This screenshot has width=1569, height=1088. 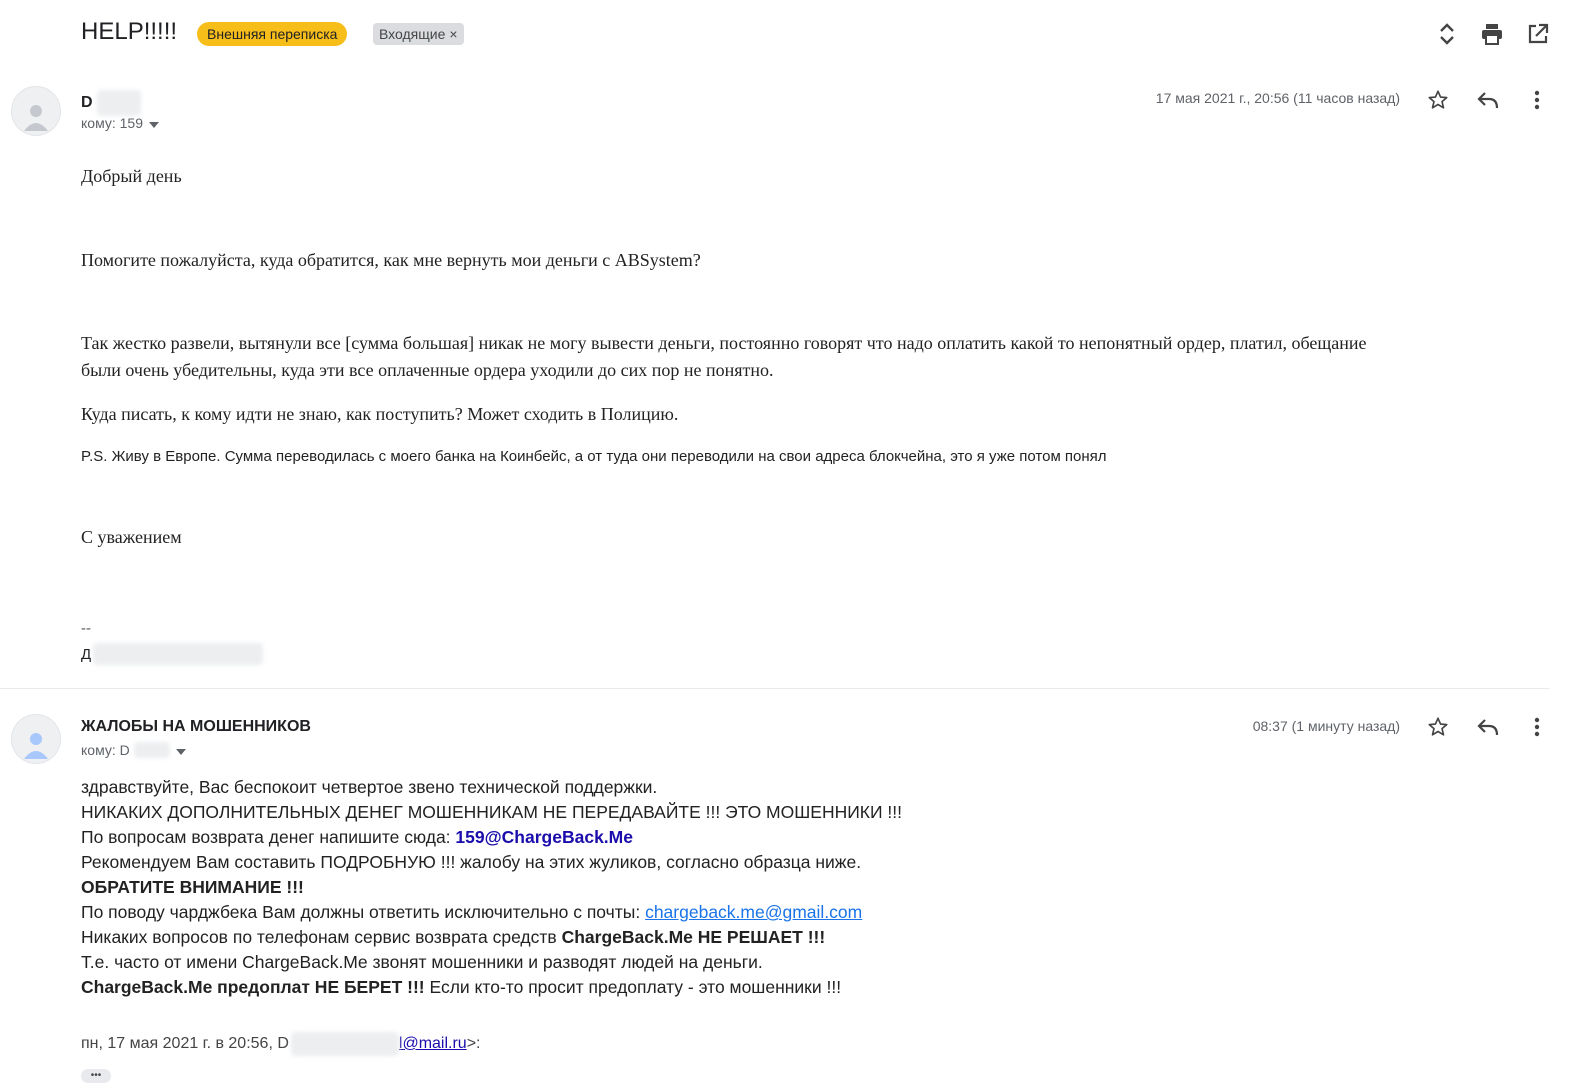 I want to click on remove-label-icon: ×, so click(x=453, y=34).